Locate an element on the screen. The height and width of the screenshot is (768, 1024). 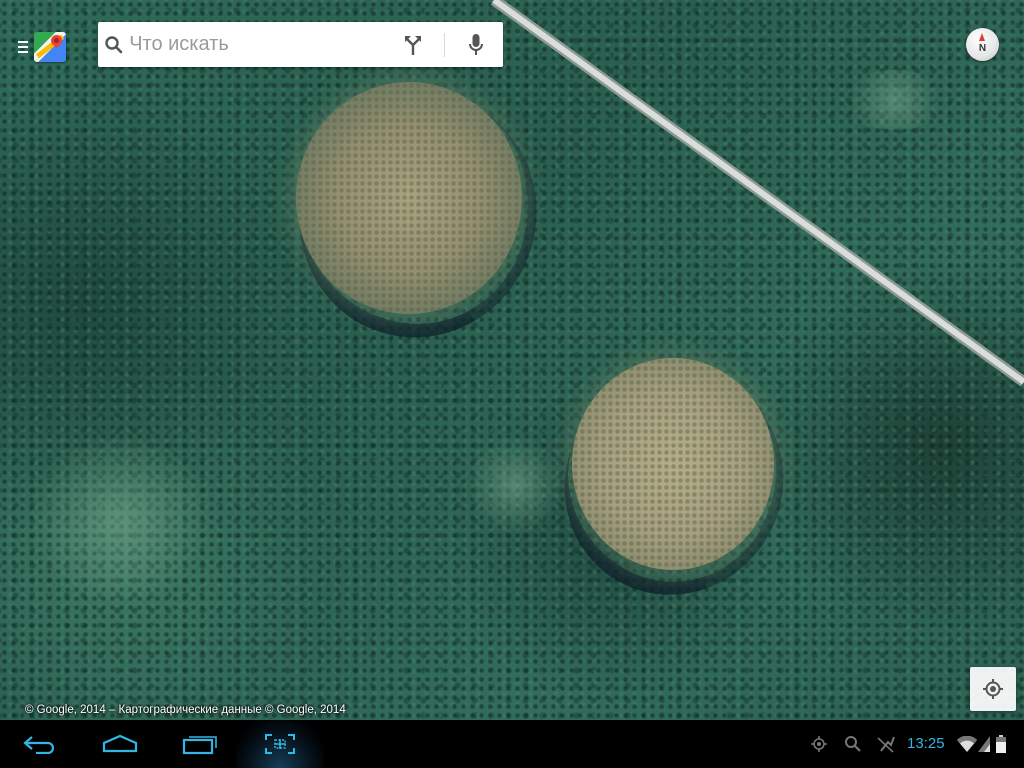
microphone-icon is located at coordinates (475, 44).